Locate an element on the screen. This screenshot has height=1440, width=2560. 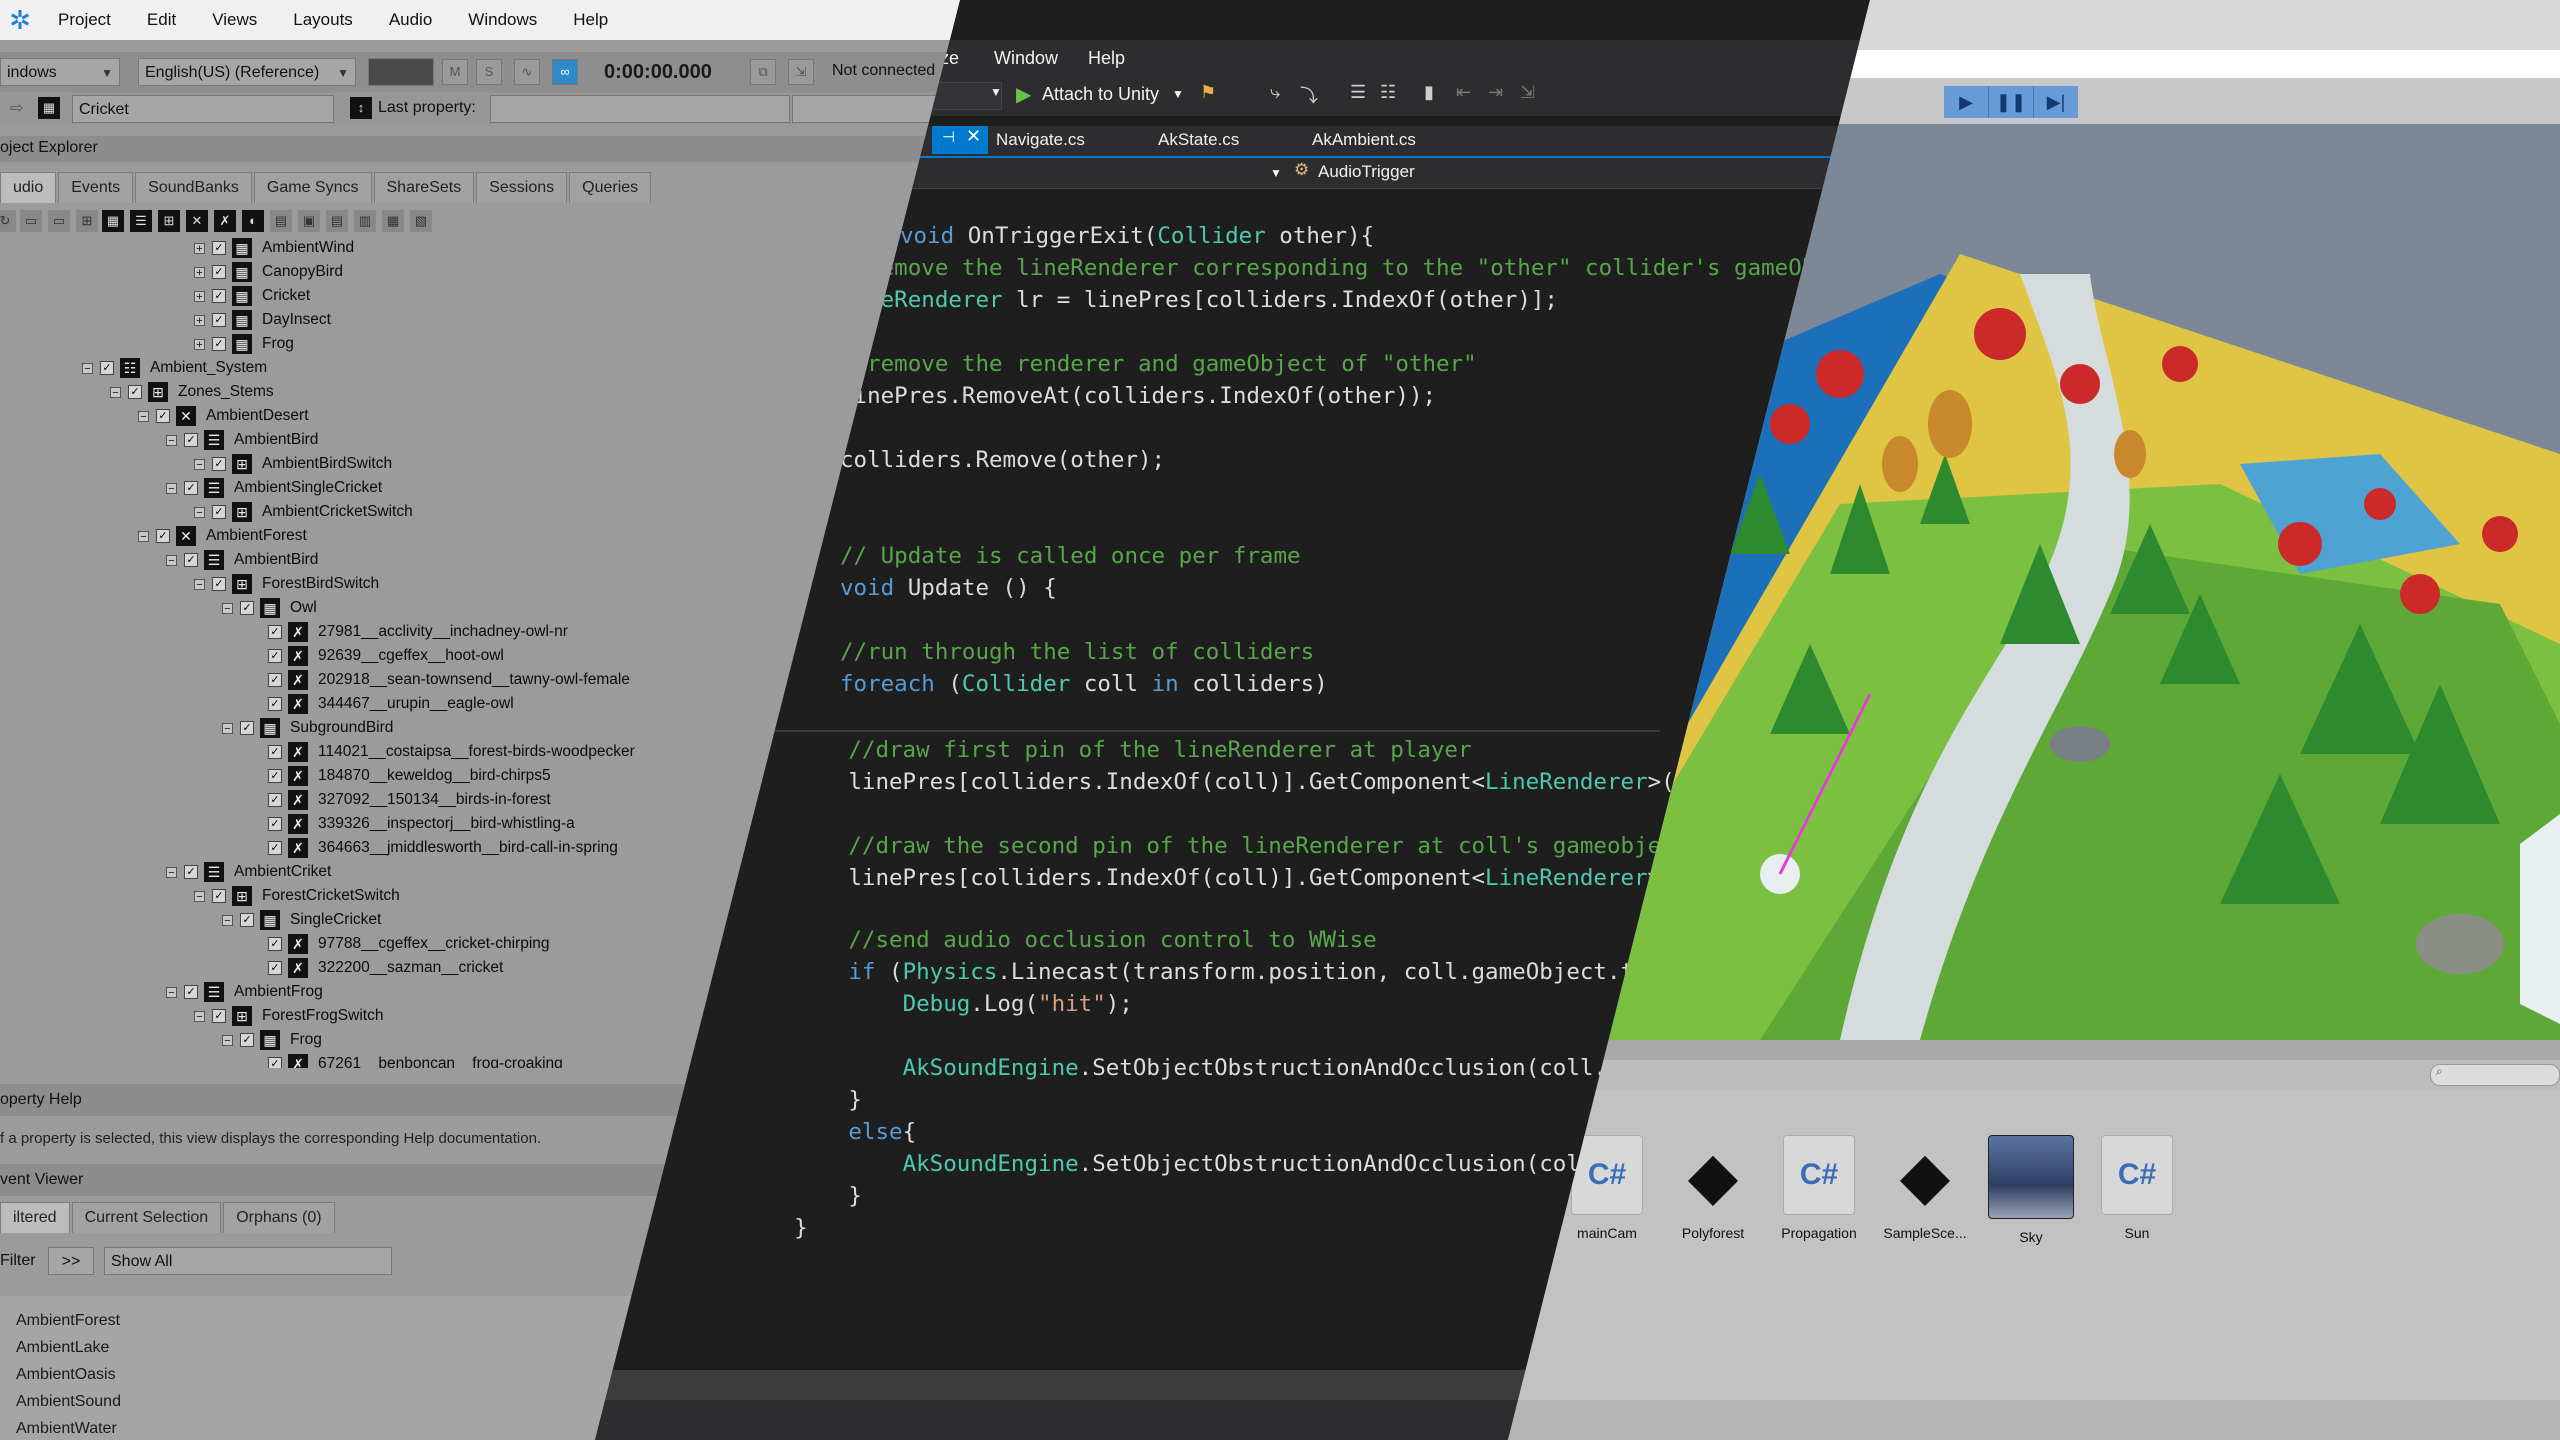
sound-icon: ✗ is located at coordinates (225, 221).